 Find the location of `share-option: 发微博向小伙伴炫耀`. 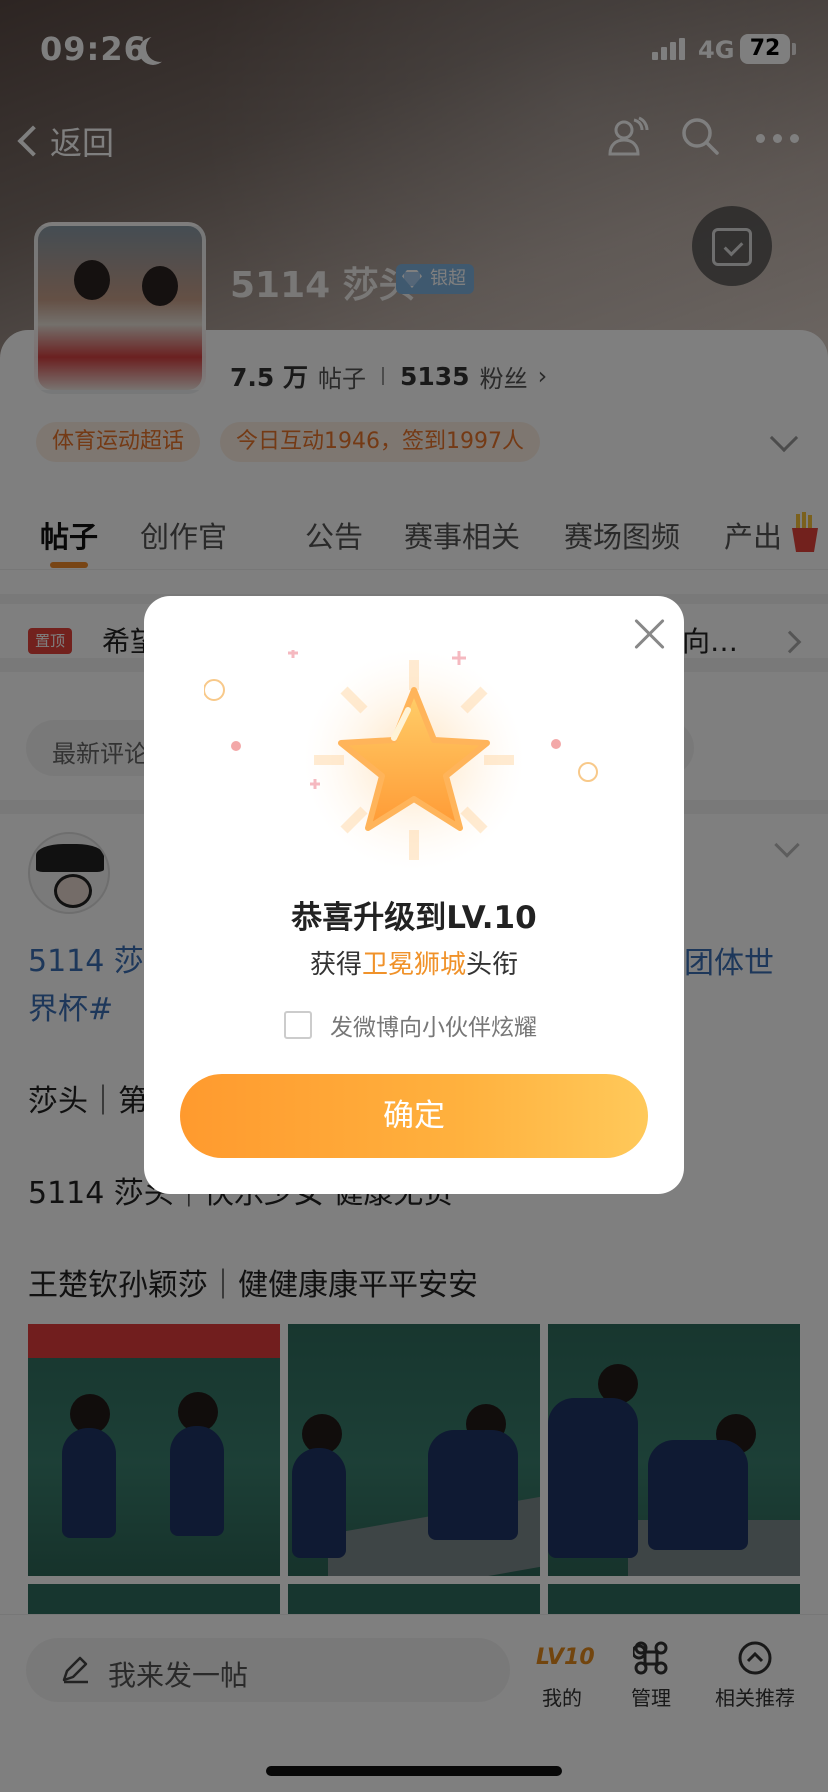

share-option: 发微博向小伙伴炫耀 is located at coordinates (410, 1025).